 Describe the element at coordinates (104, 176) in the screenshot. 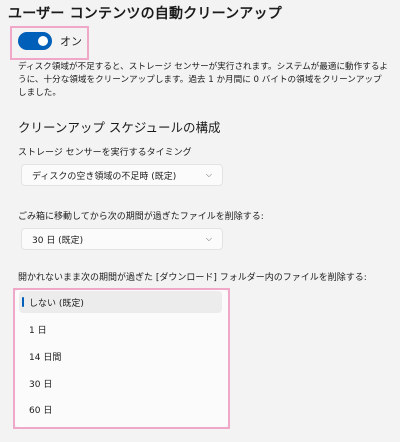

I see `run-timing-value: ディスクの空き領域の不足時 (既定)` at that location.